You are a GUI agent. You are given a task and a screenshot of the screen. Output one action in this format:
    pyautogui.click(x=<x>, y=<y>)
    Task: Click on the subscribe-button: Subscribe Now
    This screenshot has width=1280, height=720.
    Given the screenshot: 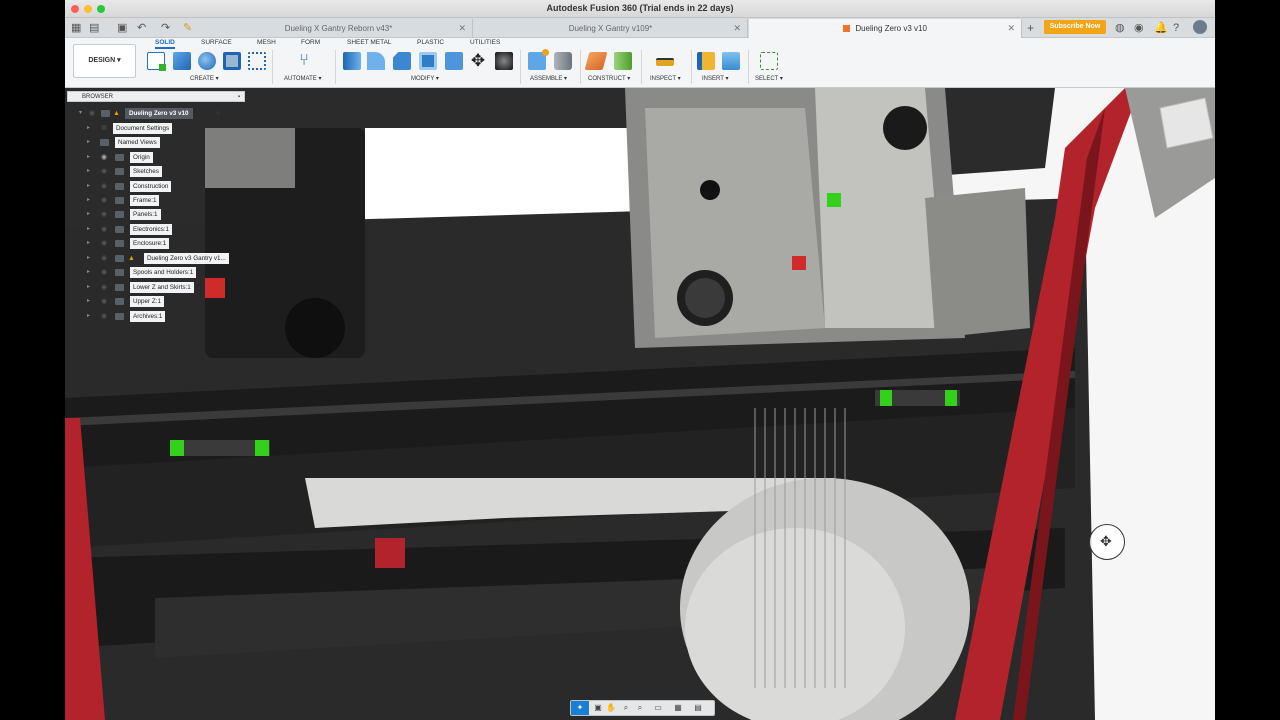 What is the action you would take?
    pyautogui.click(x=1075, y=27)
    